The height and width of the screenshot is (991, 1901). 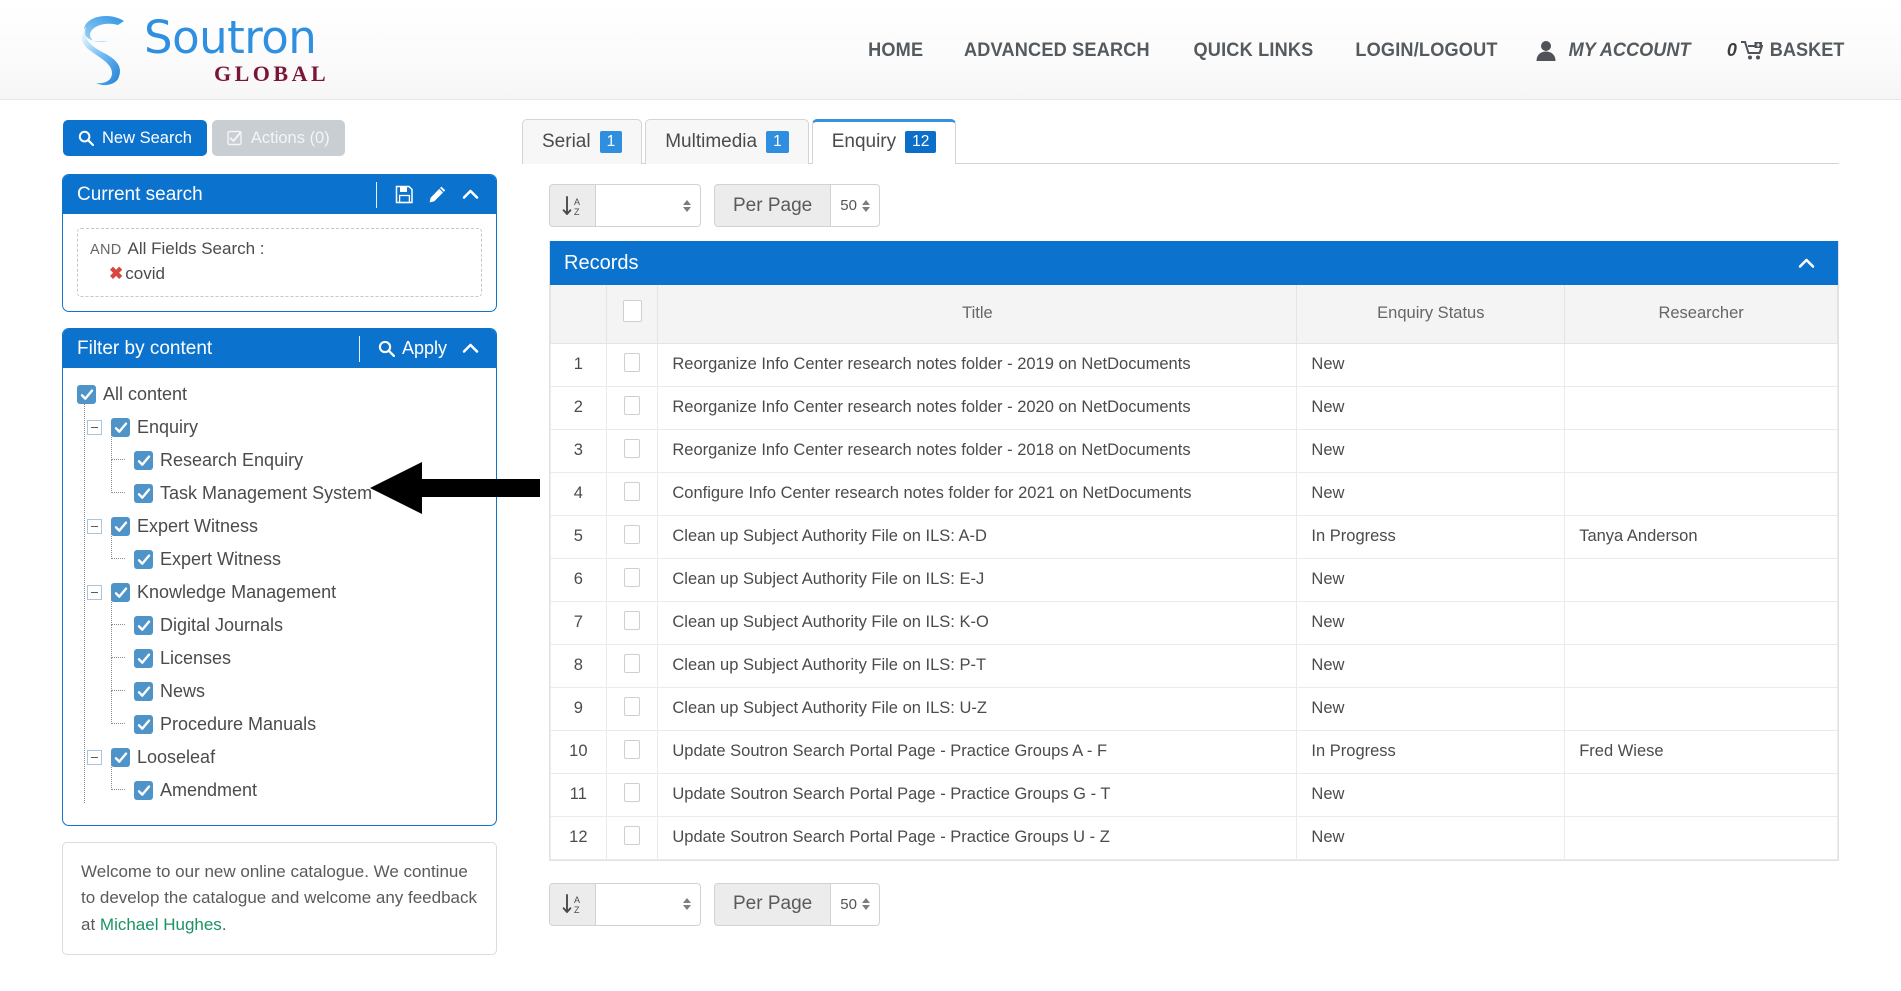 What do you see at coordinates (279, 427) in the screenshot?
I see `tree-node: Enquiry` at bounding box center [279, 427].